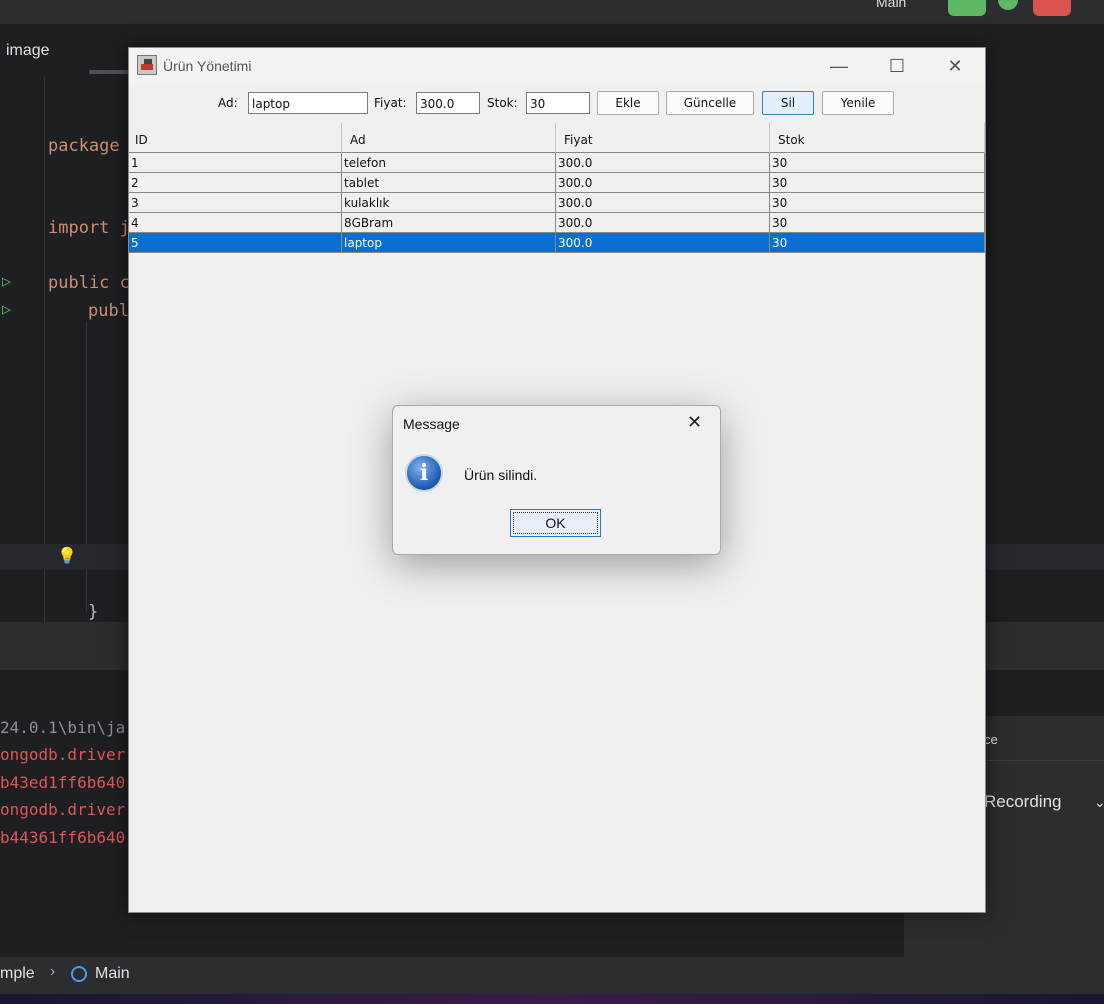  I want to click on dialog-title: Message, so click(431, 424).